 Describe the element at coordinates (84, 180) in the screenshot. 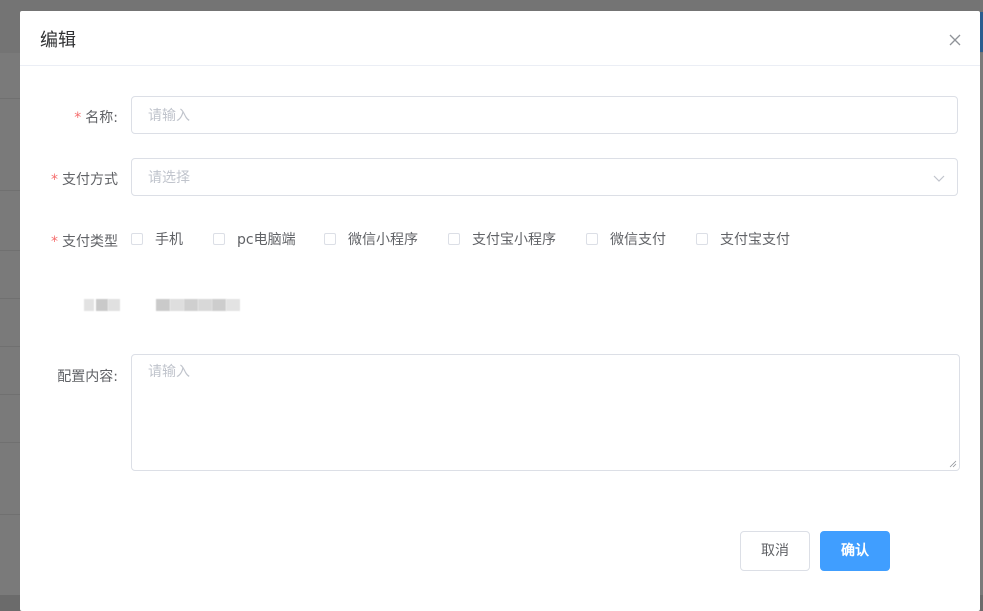

I see `pay-method-label: * 支付方式` at that location.